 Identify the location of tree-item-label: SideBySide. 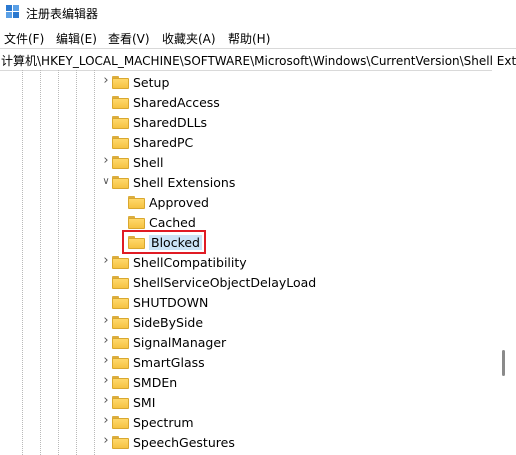
(168, 322).